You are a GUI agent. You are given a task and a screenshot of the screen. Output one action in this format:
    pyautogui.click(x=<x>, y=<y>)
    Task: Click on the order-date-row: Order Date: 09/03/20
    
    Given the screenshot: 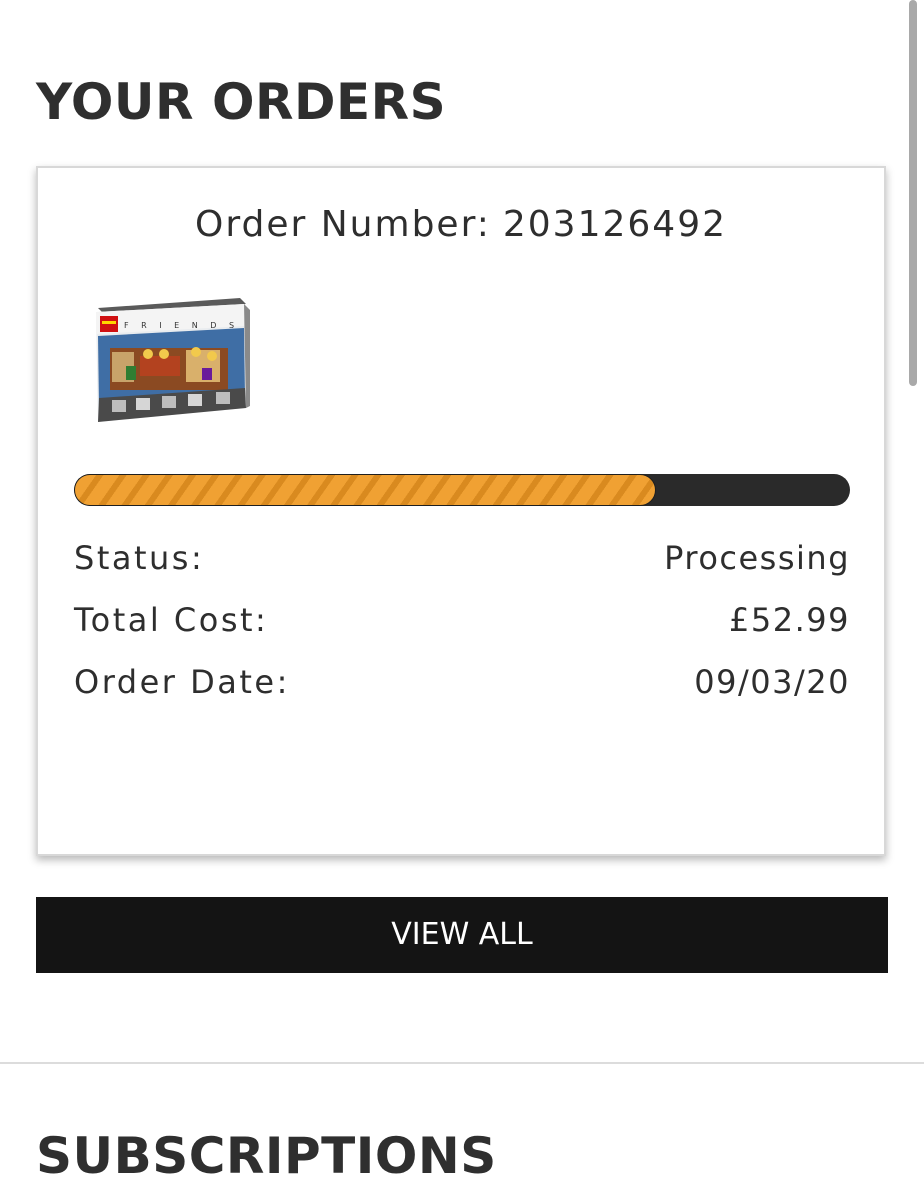 What is the action you would take?
    pyautogui.click(x=462, y=682)
    